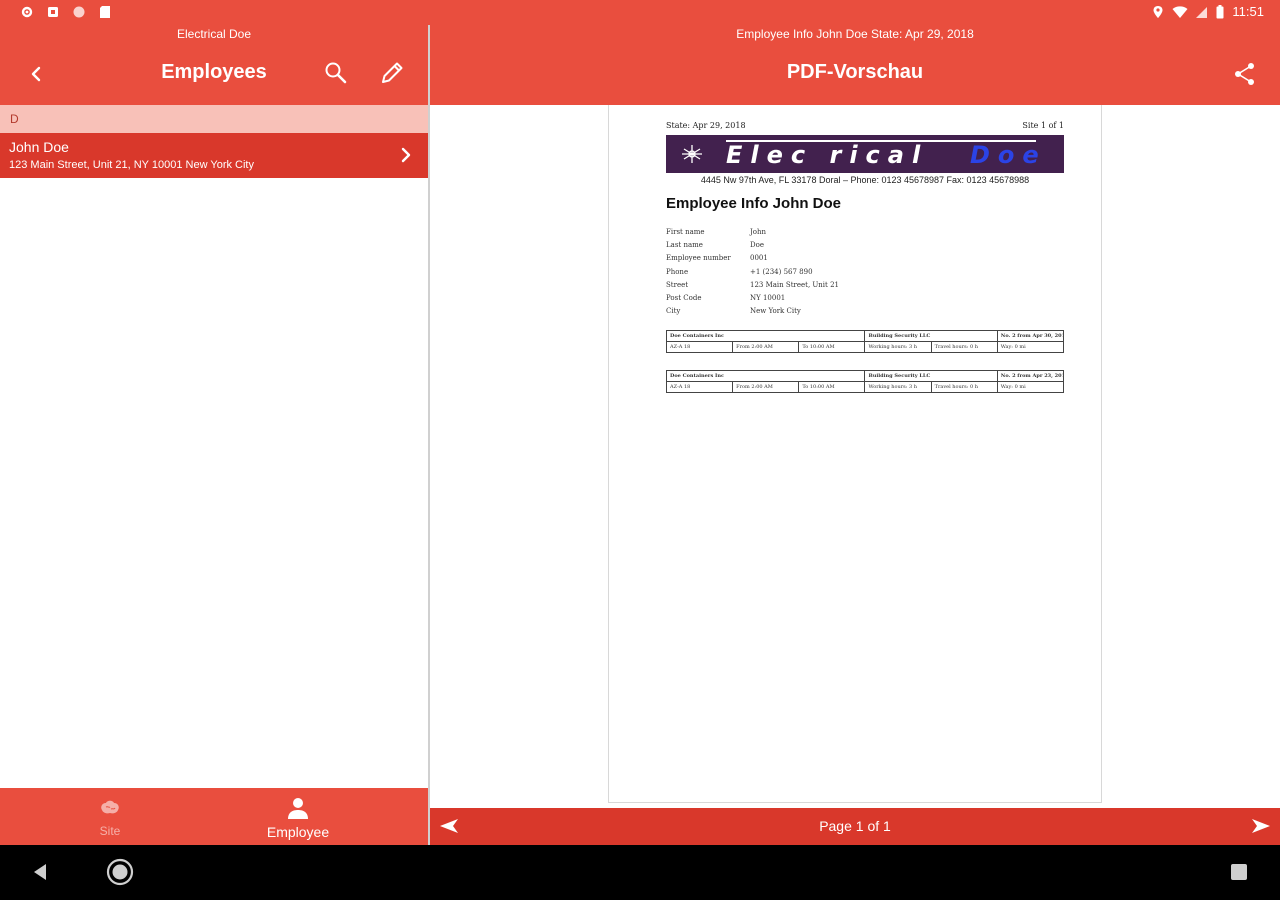  I want to click on company-logo-icon, so click(692, 154).